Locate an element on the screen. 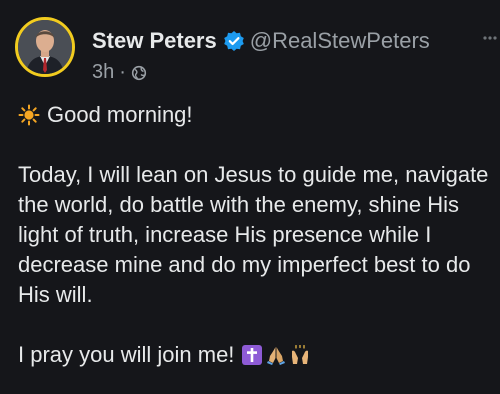 The height and width of the screenshot is (394, 500). globe-icon is located at coordinates (139, 73).